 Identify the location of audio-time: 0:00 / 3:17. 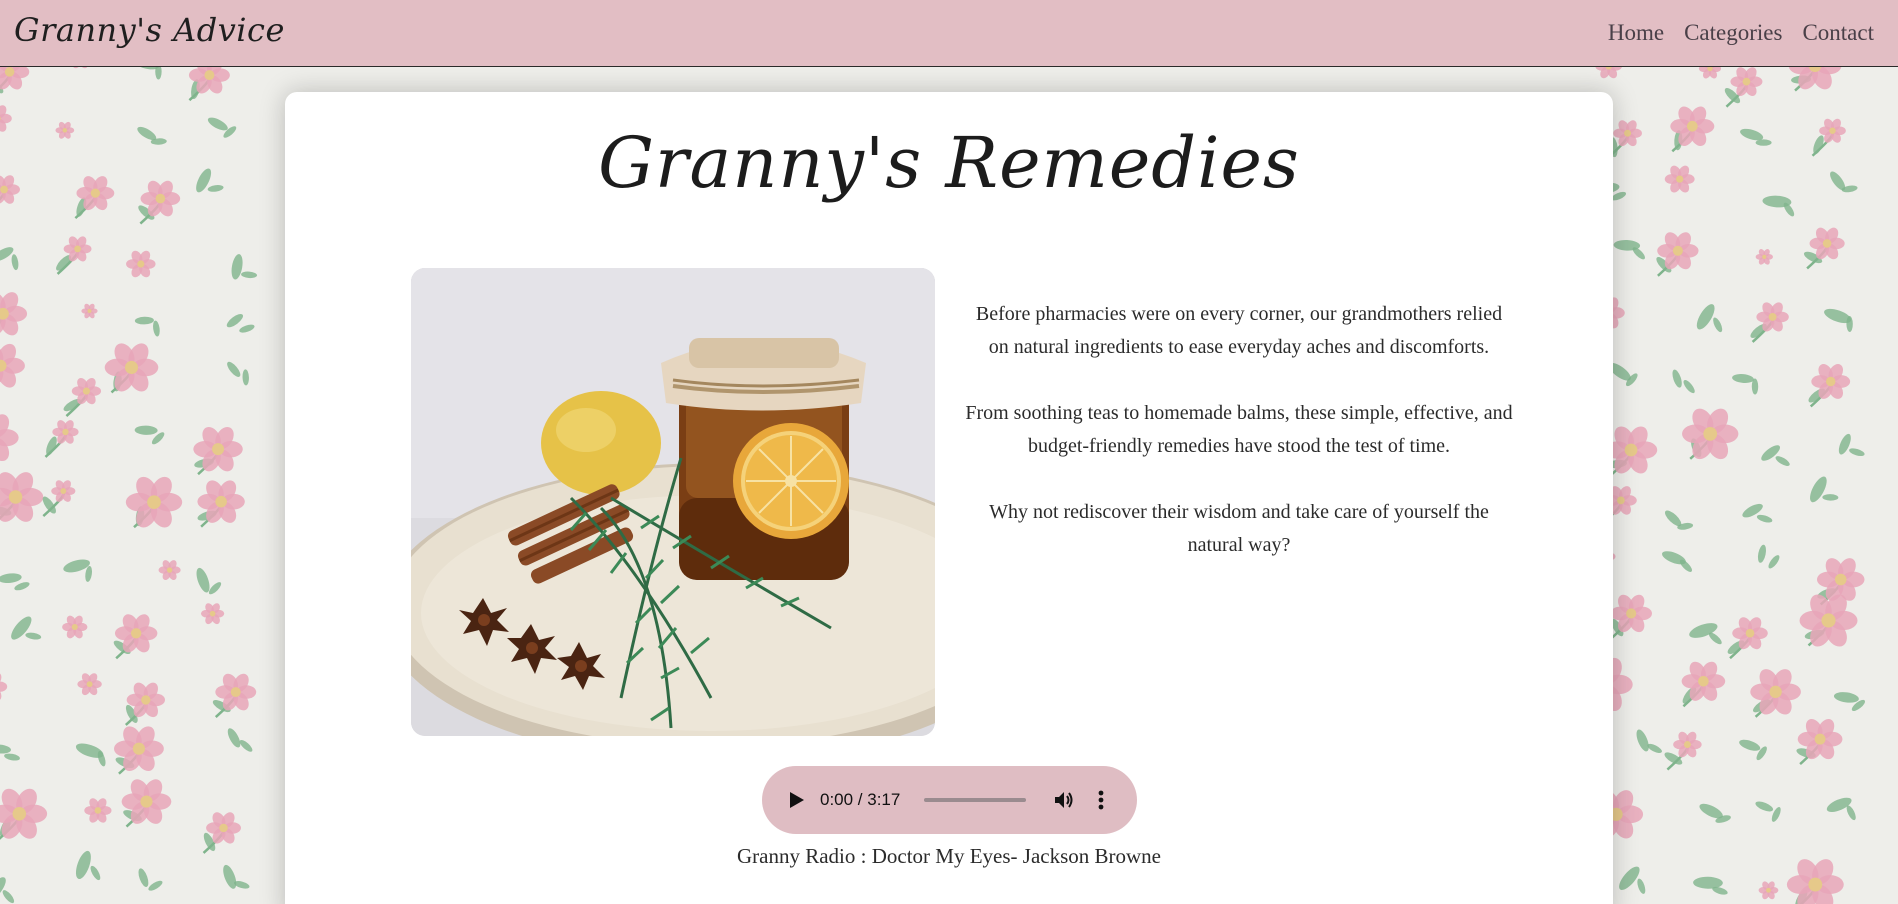
(860, 799).